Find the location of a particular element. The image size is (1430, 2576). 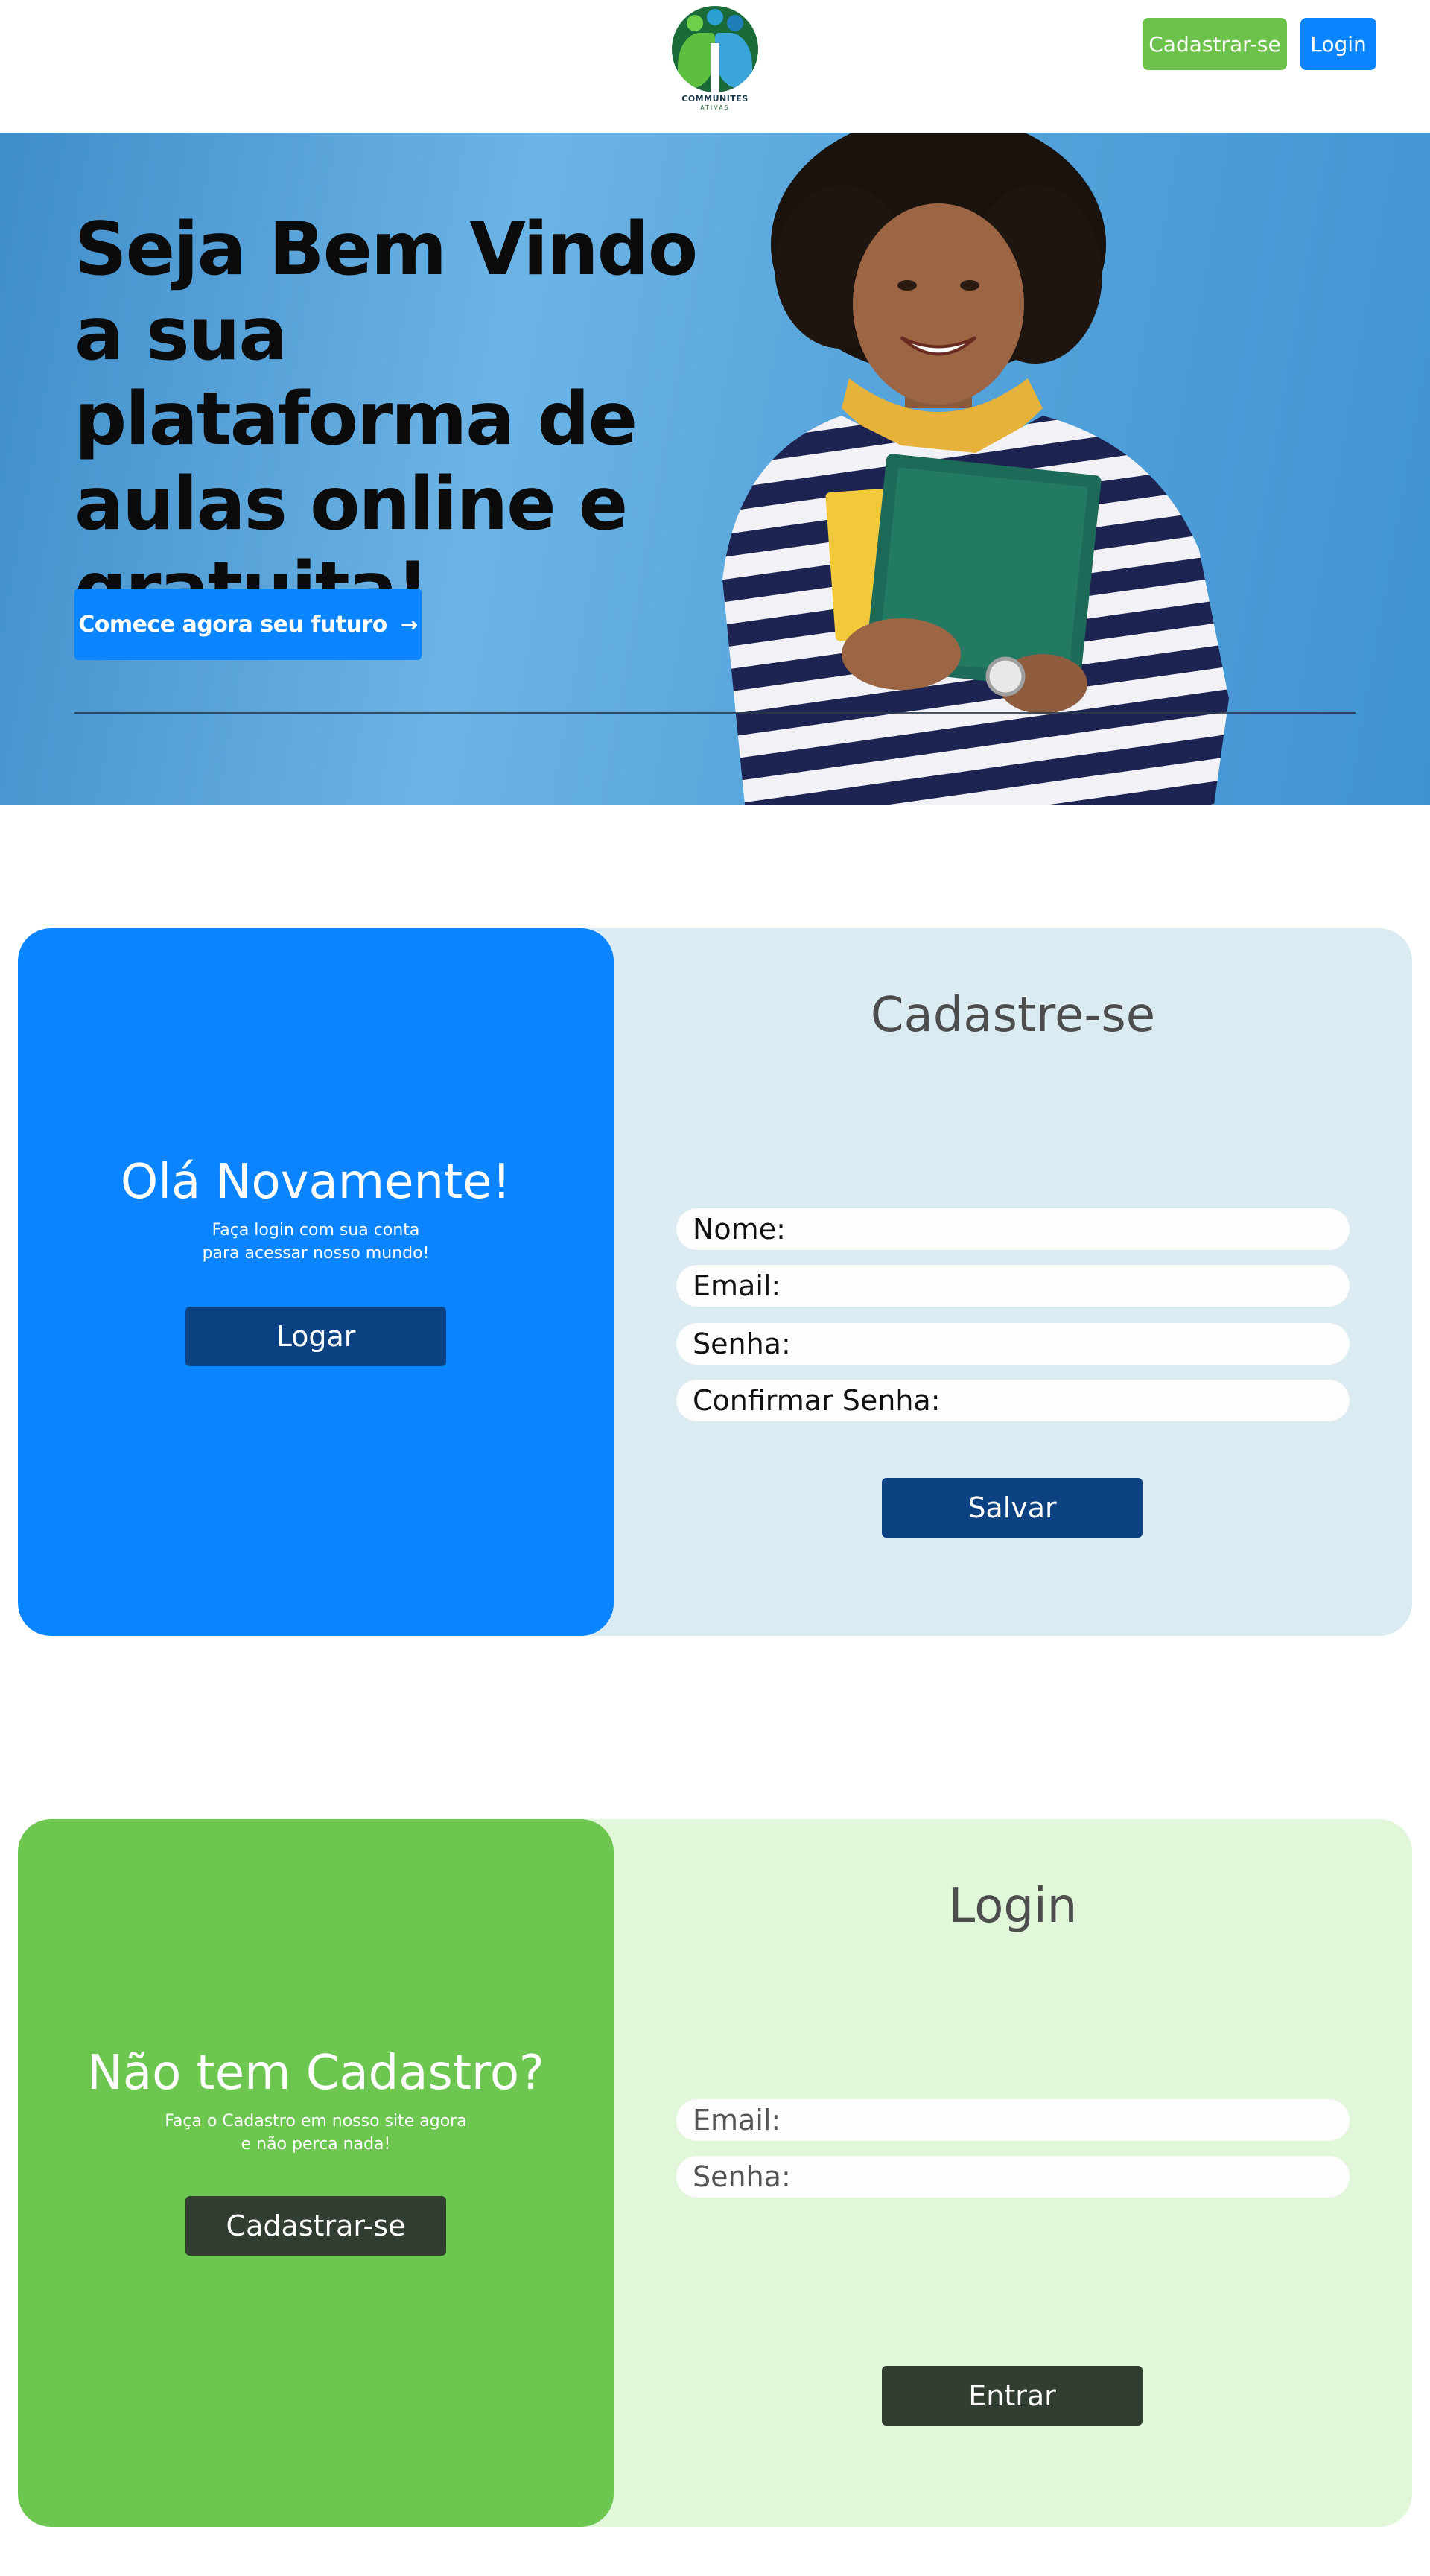

logo: COMMUNITES ATIVAS is located at coordinates (715, 60).